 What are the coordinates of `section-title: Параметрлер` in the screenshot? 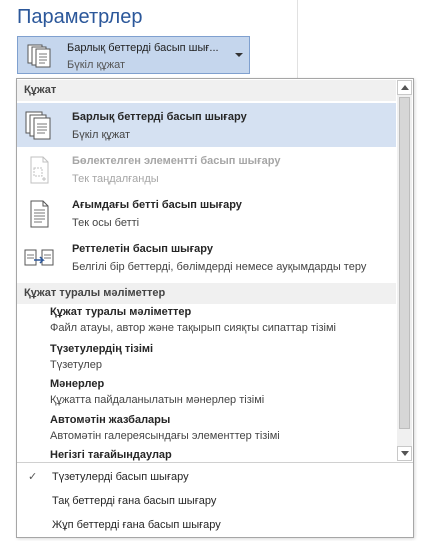 It's located at (80, 17).